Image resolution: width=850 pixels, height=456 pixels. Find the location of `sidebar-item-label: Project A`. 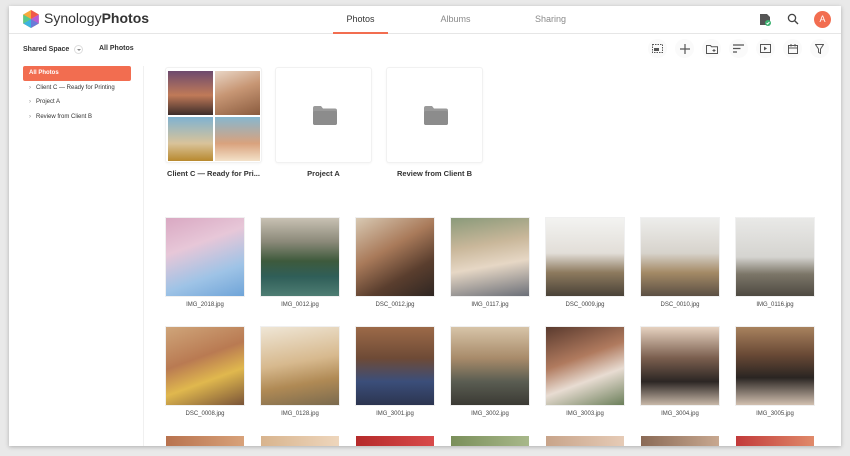

sidebar-item-label: Project A is located at coordinates (48, 102).